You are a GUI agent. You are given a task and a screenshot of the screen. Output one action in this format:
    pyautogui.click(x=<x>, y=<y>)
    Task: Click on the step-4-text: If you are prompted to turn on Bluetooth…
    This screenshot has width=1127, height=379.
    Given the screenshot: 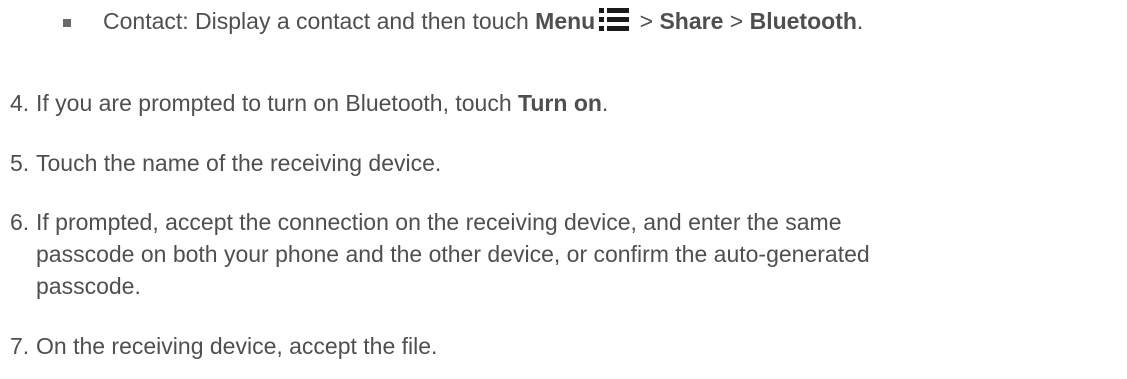 What is the action you would take?
    pyautogui.click(x=277, y=103)
    